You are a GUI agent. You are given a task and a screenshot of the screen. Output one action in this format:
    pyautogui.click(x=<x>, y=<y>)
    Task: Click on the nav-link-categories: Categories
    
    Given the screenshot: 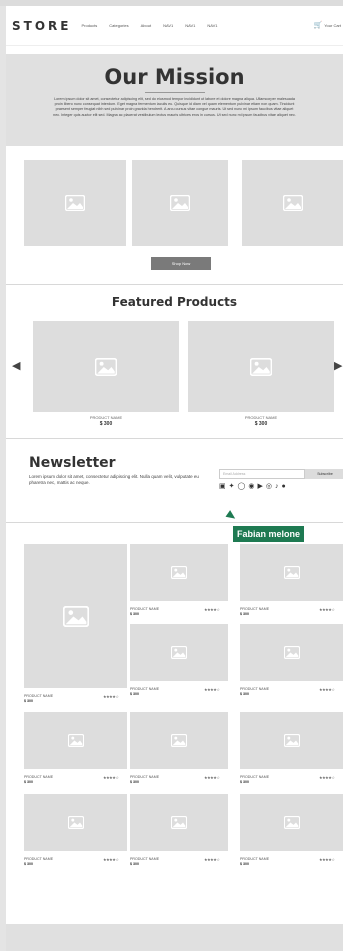 What is the action you would take?
    pyautogui.click(x=118, y=25)
    